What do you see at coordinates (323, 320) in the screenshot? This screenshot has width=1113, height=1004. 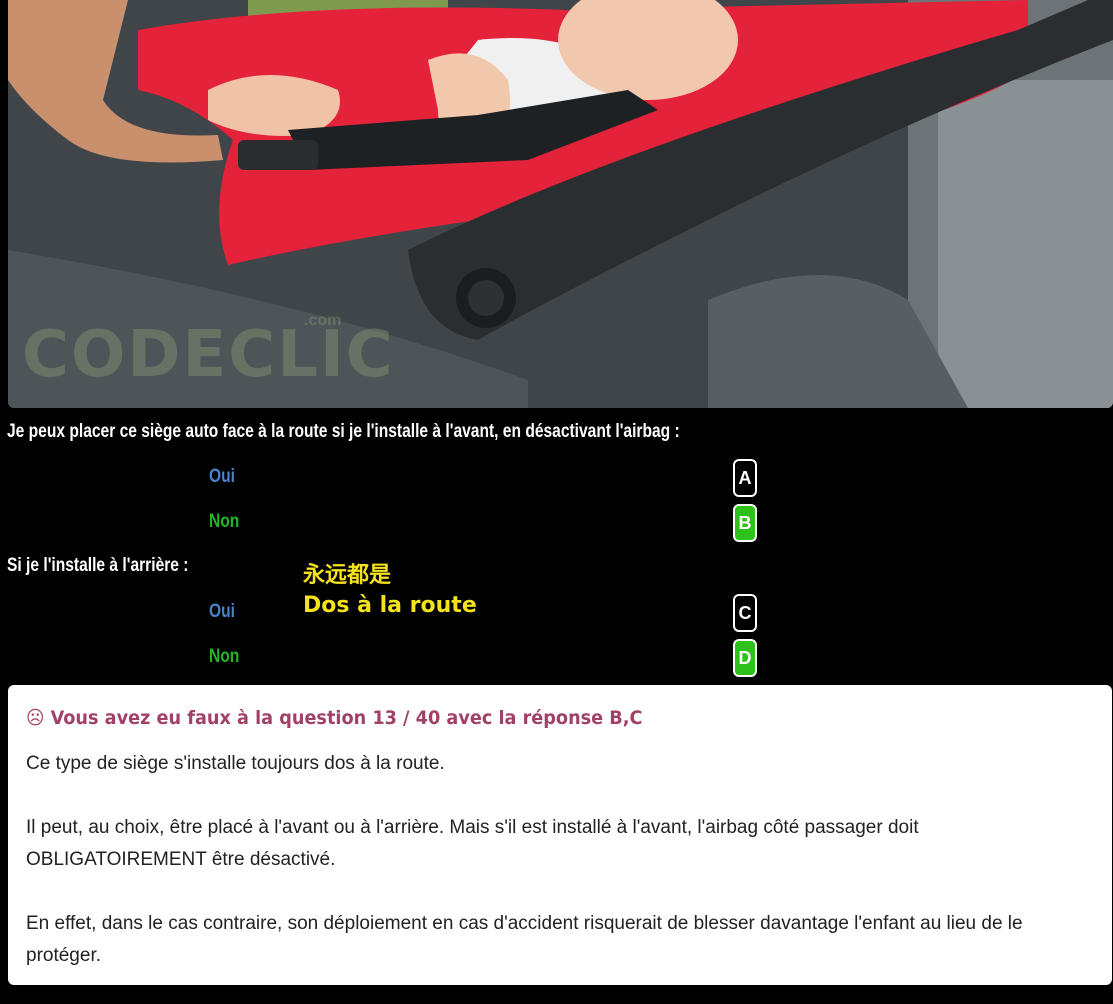 I see `watermark-suffix: .com` at bounding box center [323, 320].